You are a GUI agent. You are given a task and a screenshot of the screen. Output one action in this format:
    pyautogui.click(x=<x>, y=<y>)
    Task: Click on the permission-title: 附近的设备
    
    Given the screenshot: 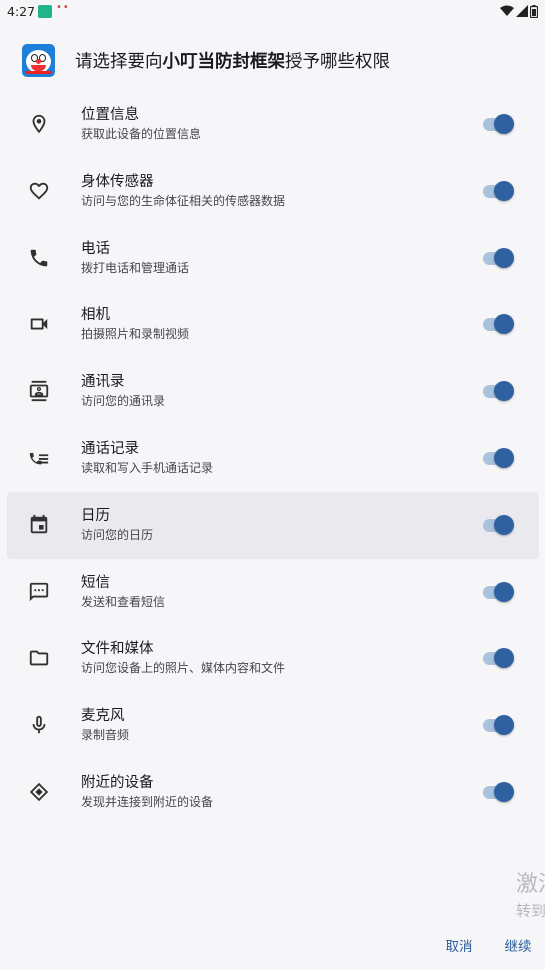 What is the action you would take?
    pyautogui.click(x=117, y=782)
    